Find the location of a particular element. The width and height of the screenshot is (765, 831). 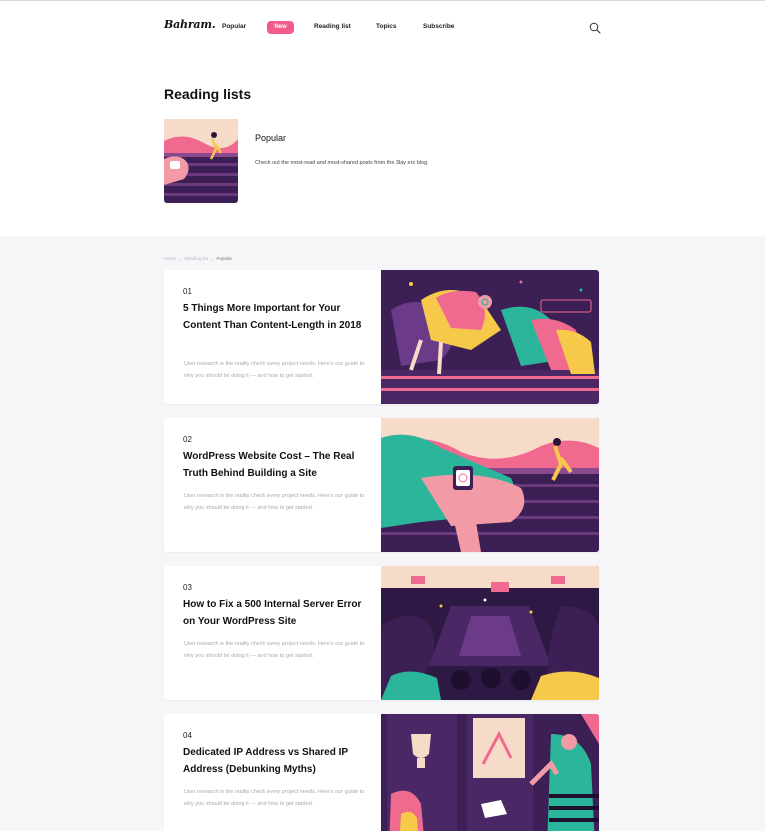

breadcrumb: Home → Reading list → Popular is located at coordinates (198, 258).